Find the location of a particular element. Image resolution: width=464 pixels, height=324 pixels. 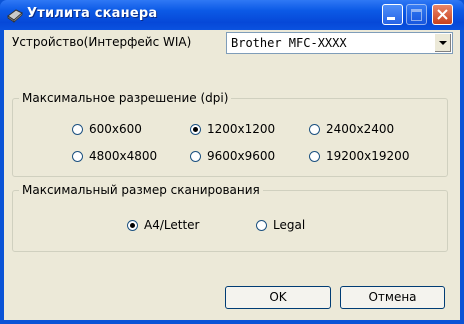

maximize-button is located at coordinates (416, 14).